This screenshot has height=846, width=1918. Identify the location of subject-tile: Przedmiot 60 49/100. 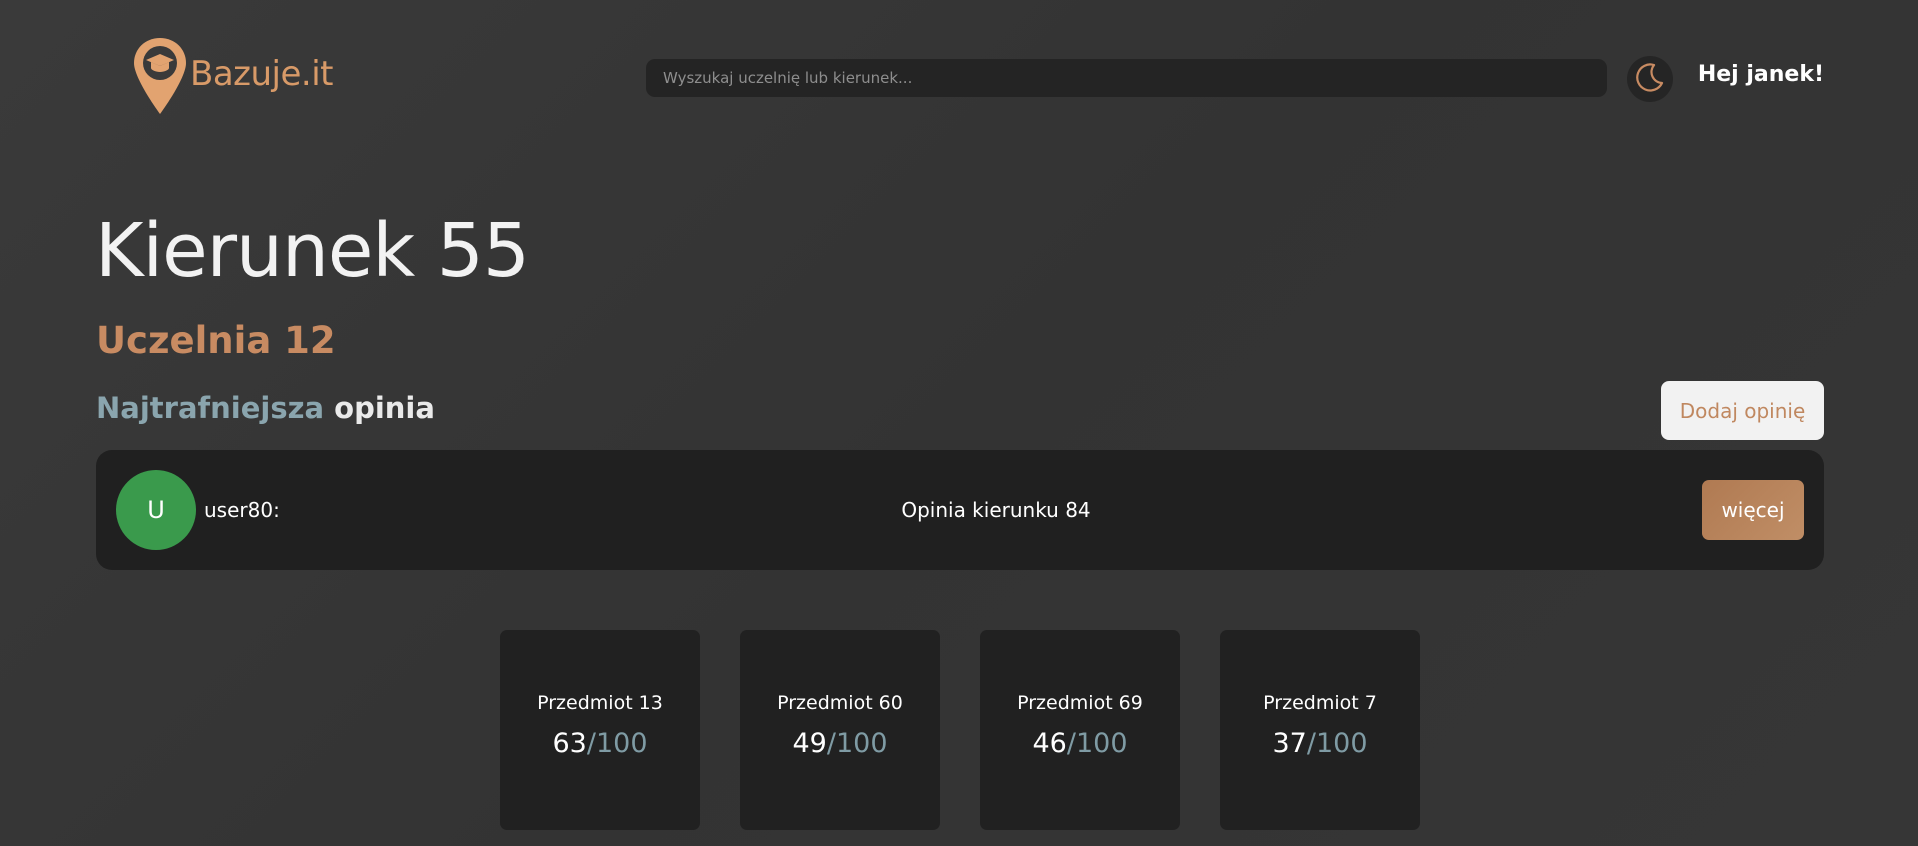
(840, 730).